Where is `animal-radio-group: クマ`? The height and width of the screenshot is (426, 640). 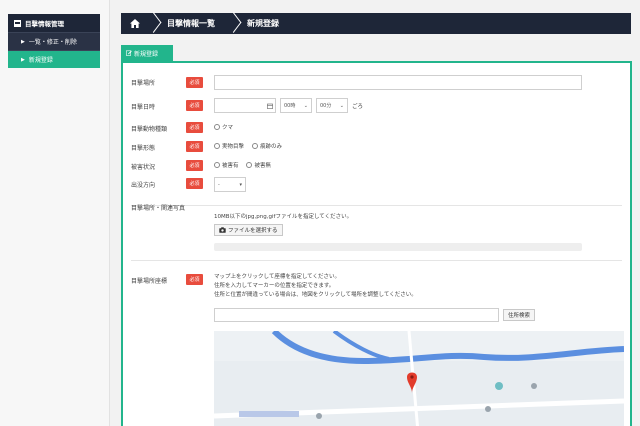
animal-radio-group: クマ is located at coordinates (226, 127).